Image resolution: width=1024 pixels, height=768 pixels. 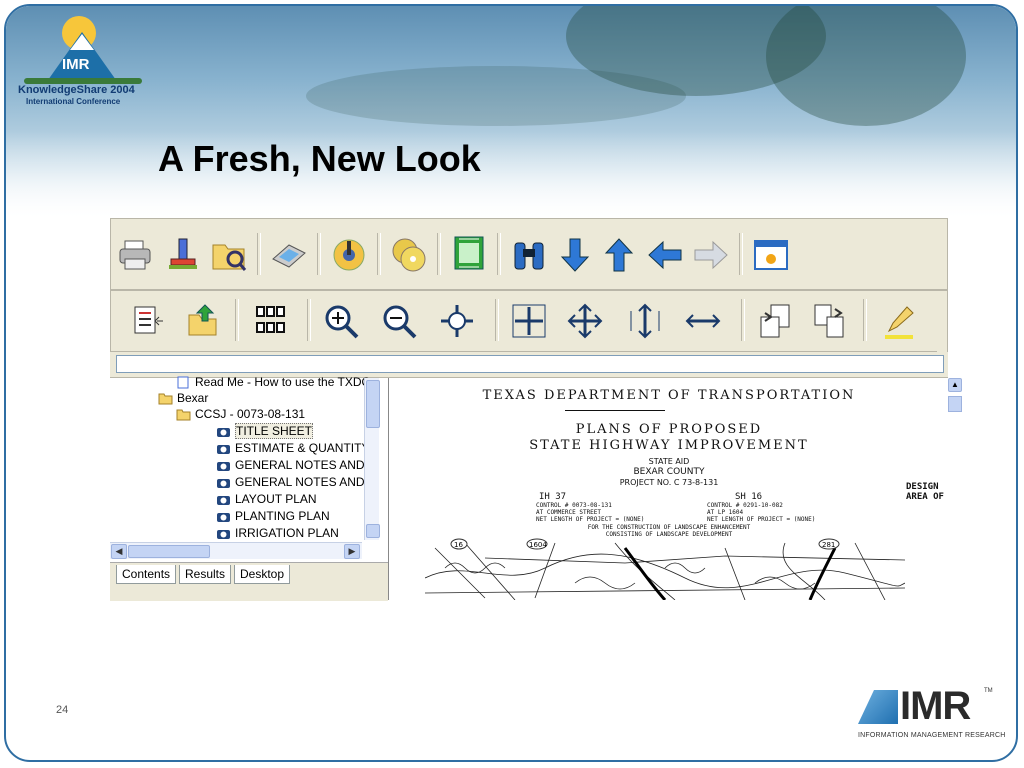 What do you see at coordinates (302, 448) in the screenshot?
I see `tree-item-label: ESTIMATE & QUANTITY` at bounding box center [302, 448].